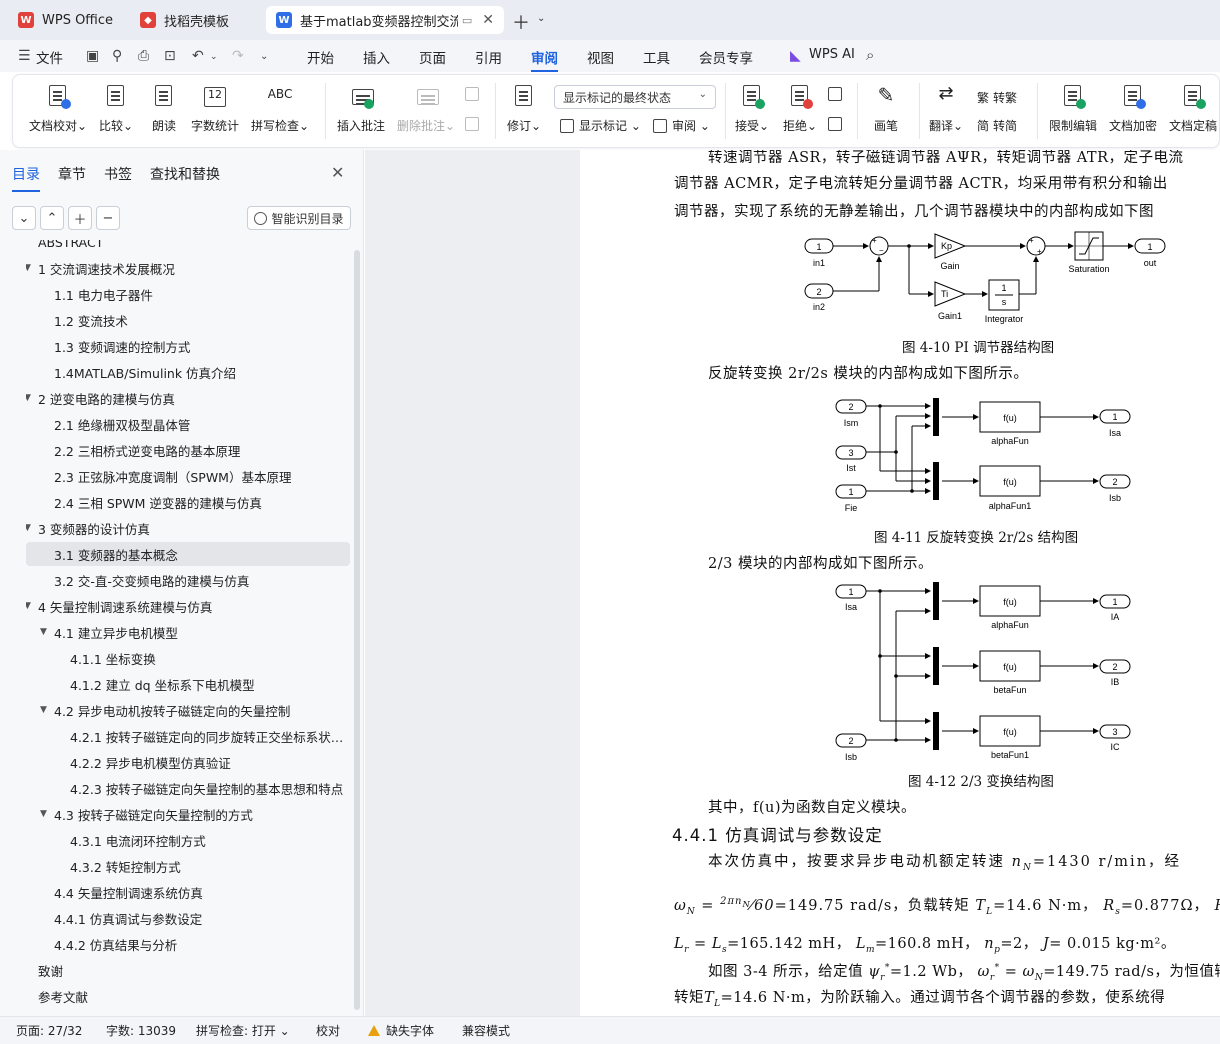 Image resolution: width=1220 pixels, height=1044 pixels. Describe the element at coordinates (49, 57) in the screenshot. I see `menu-file: 文件` at that location.